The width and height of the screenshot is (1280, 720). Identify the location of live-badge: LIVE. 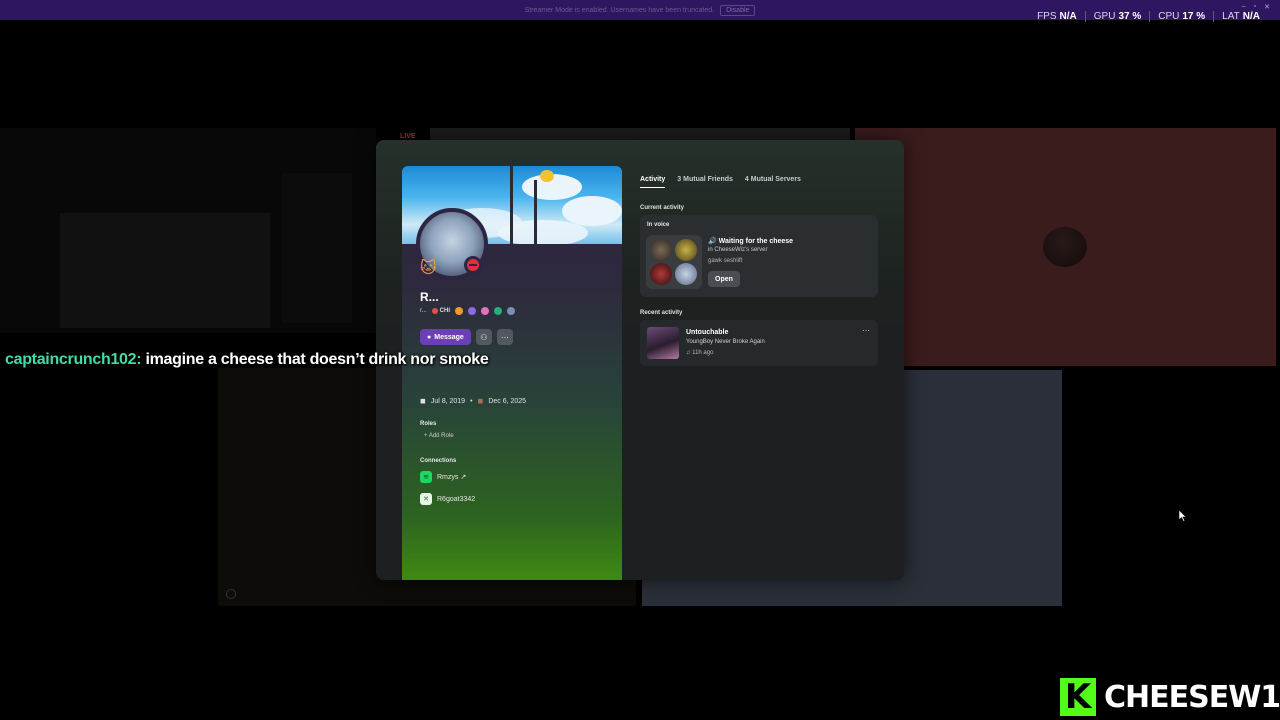
(408, 136).